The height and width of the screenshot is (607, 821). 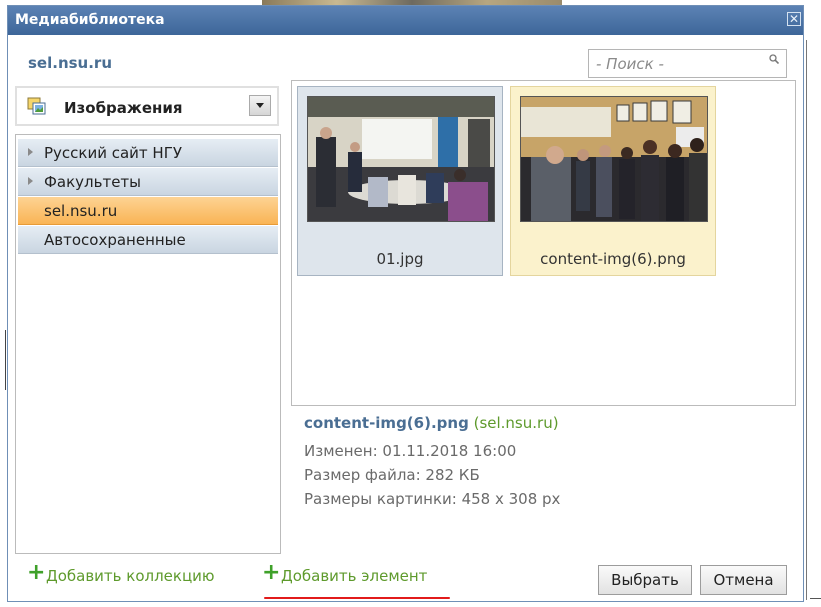 I want to click on tree-item-sel-nsu: sel.nsu.ru, so click(x=148, y=211).